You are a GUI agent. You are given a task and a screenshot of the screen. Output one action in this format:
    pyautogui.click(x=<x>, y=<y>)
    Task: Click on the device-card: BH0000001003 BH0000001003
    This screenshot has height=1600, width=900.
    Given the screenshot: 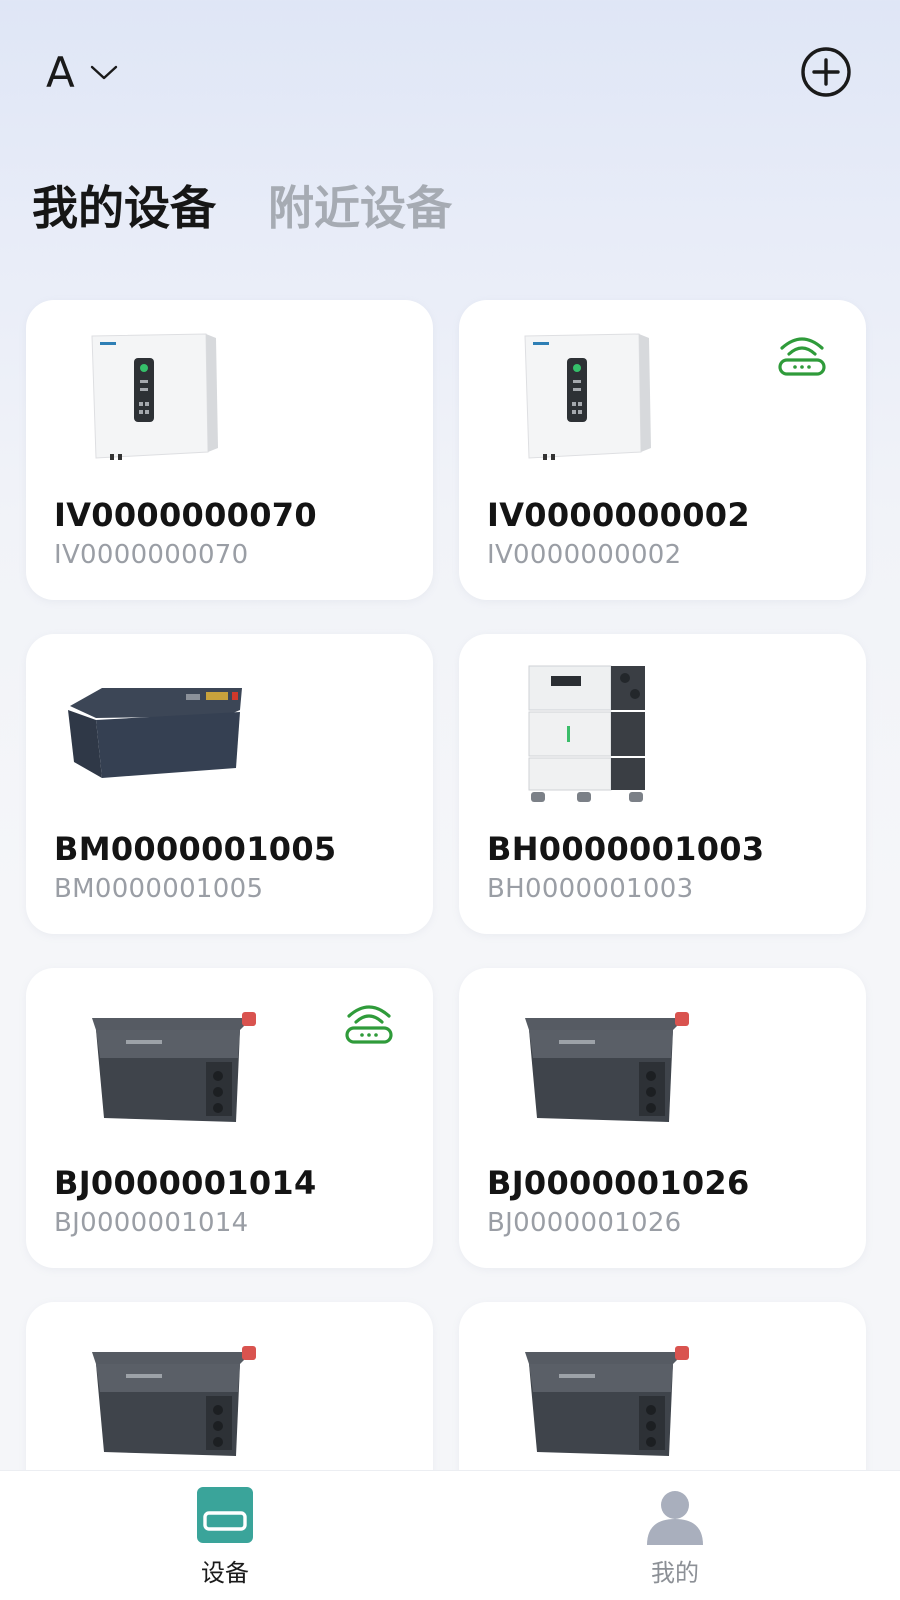 What is the action you would take?
    pyautogui.click(x=662, y=784)
    